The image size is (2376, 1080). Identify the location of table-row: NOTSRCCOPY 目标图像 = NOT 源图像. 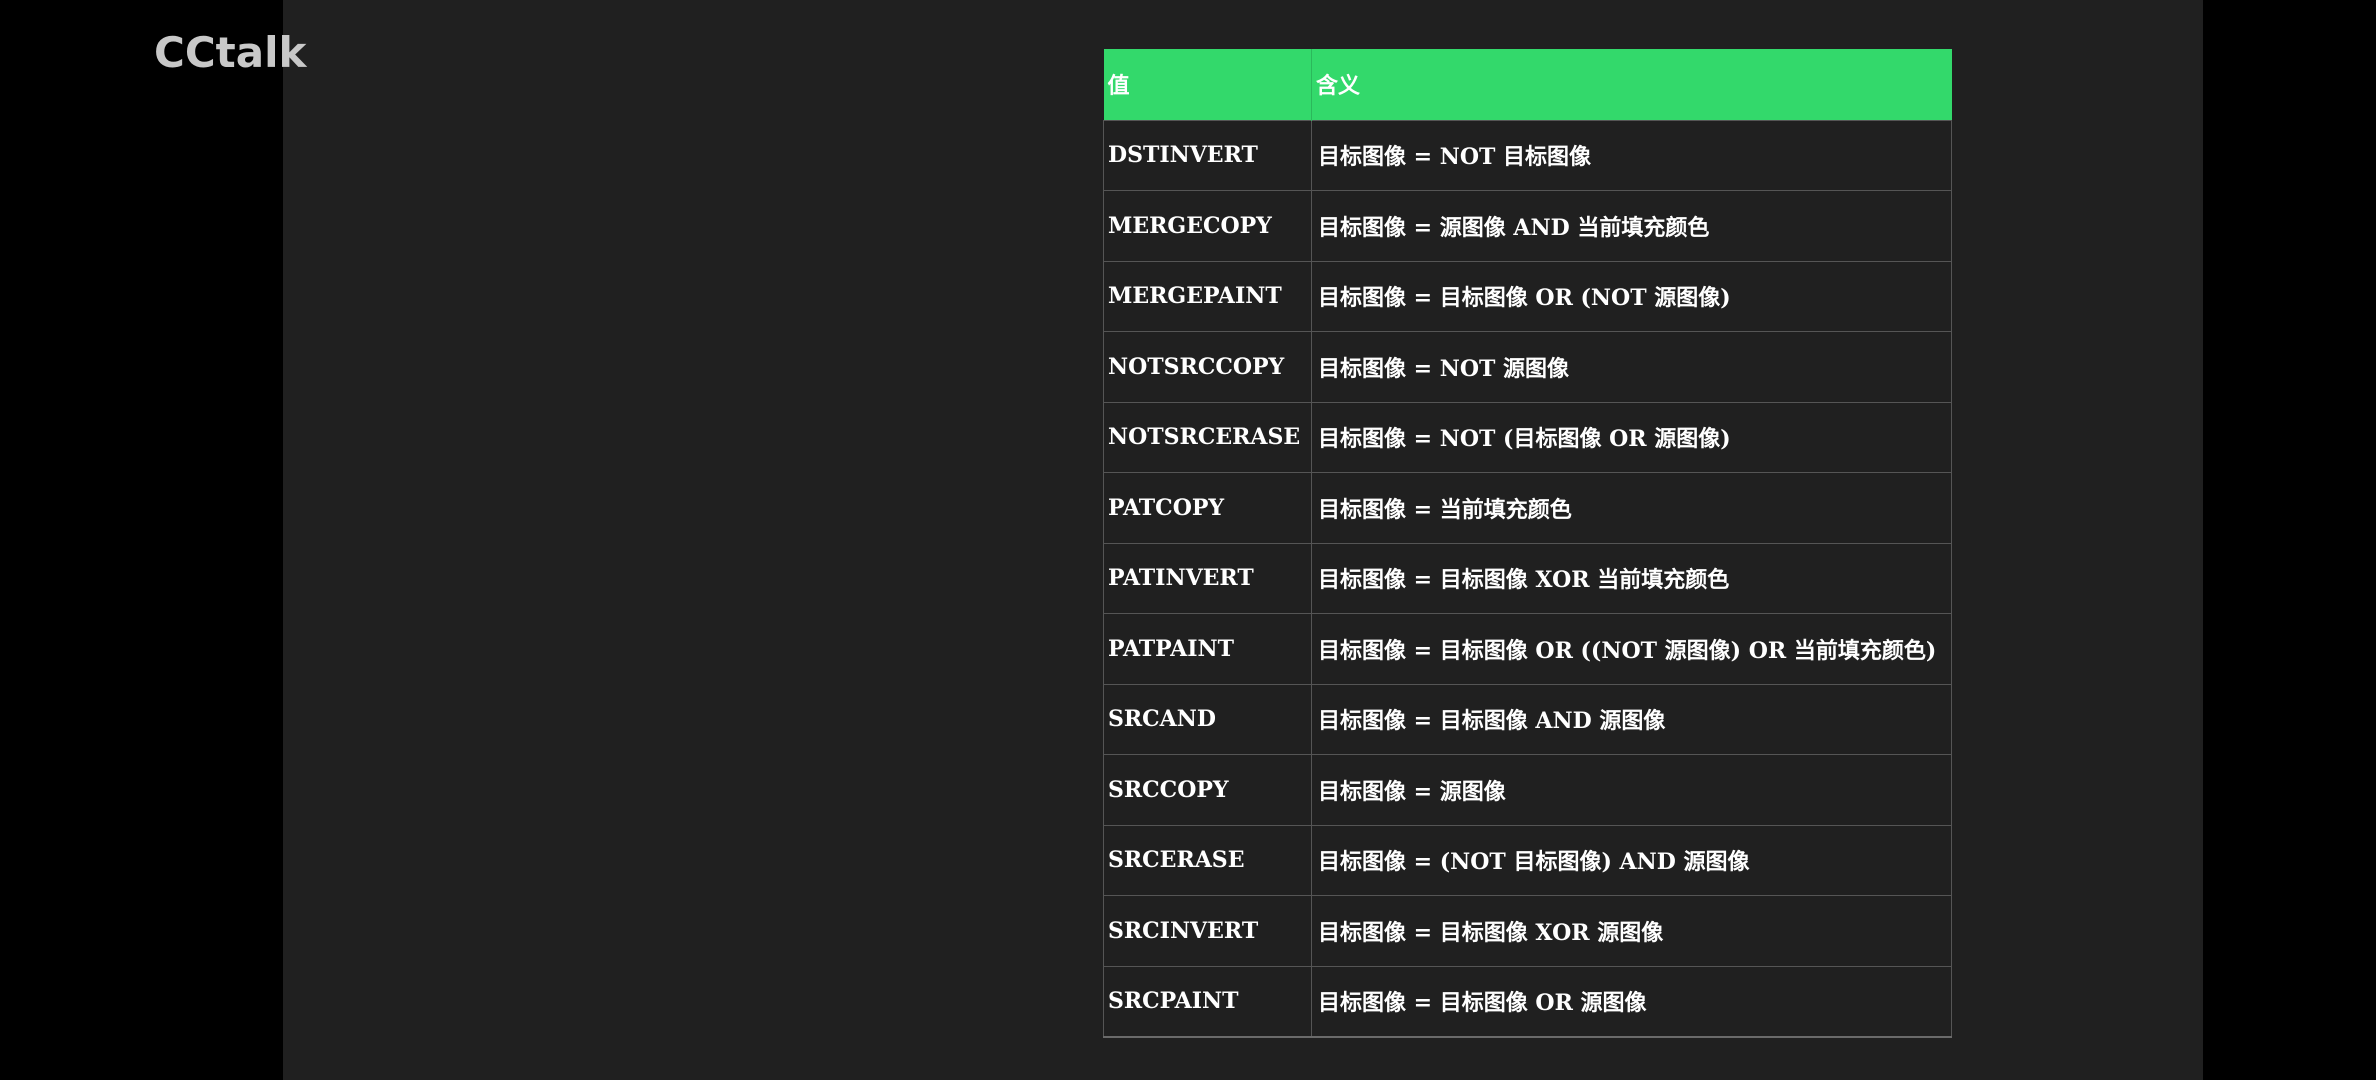
(1527, 366).